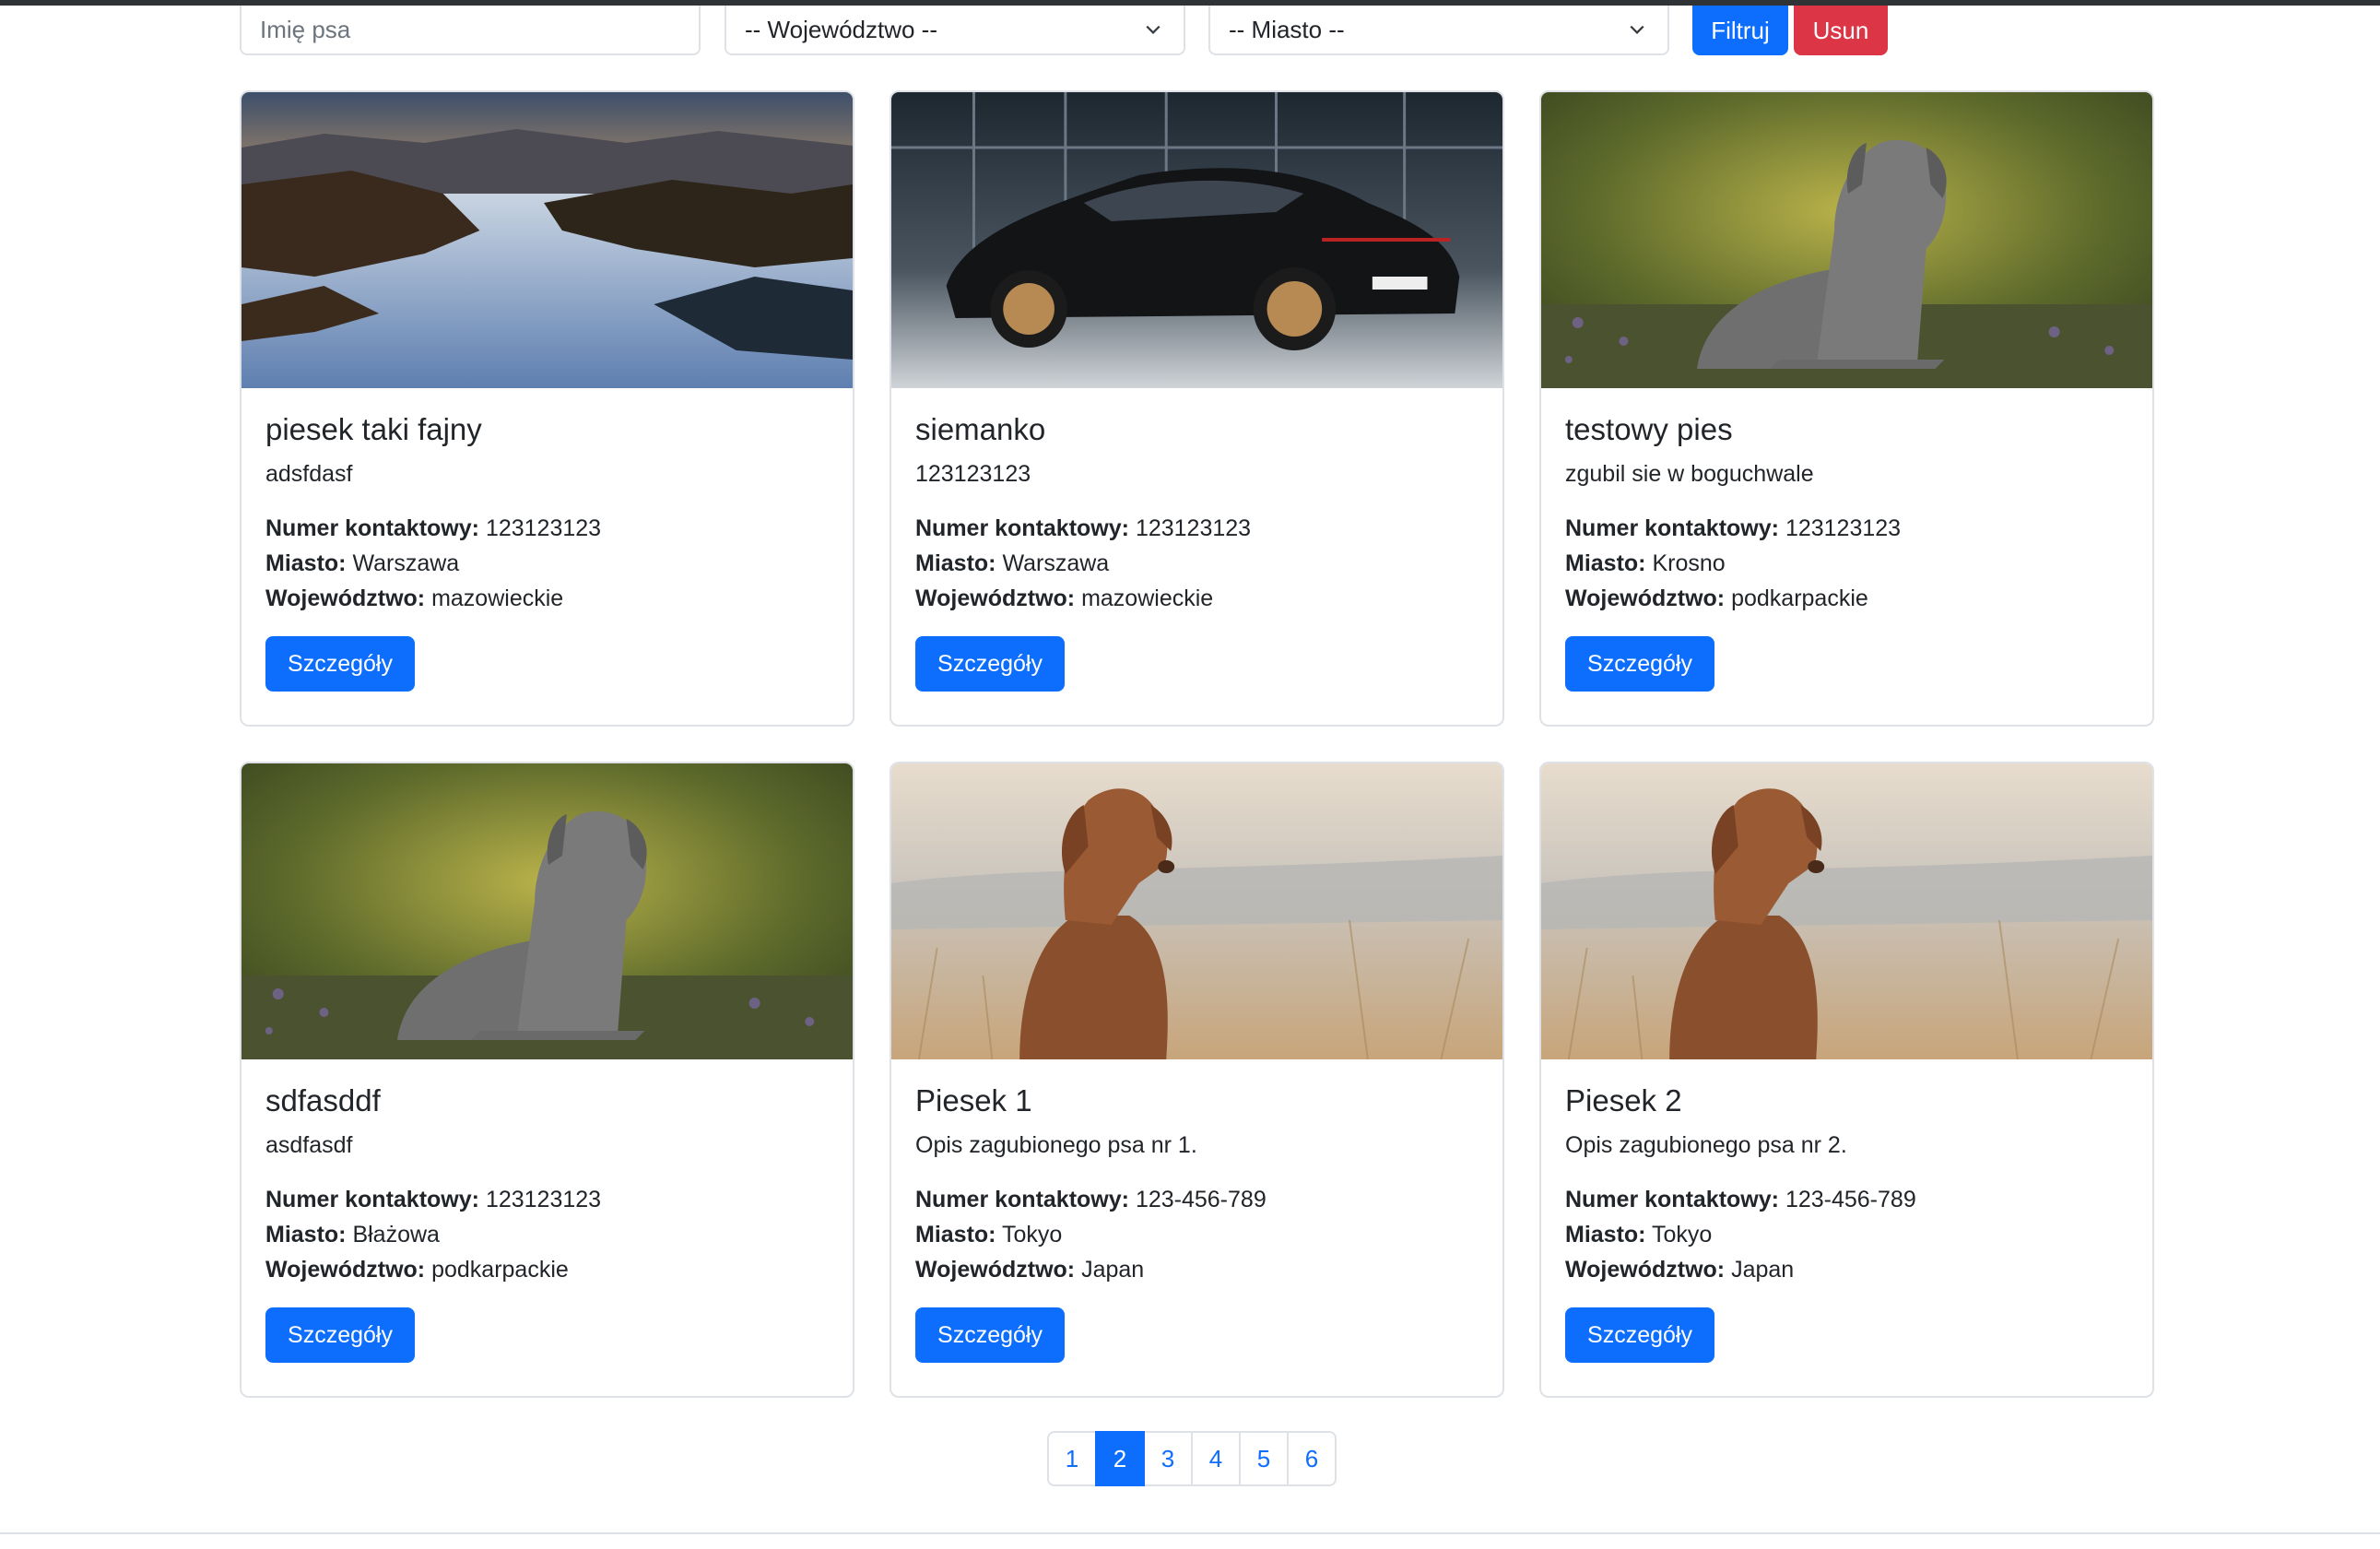 This screenshot has width=2380, height=1549. Describe the element at coordinates (1312, 1458) in the screenshot. I see `page-link-6: 6` at that location.